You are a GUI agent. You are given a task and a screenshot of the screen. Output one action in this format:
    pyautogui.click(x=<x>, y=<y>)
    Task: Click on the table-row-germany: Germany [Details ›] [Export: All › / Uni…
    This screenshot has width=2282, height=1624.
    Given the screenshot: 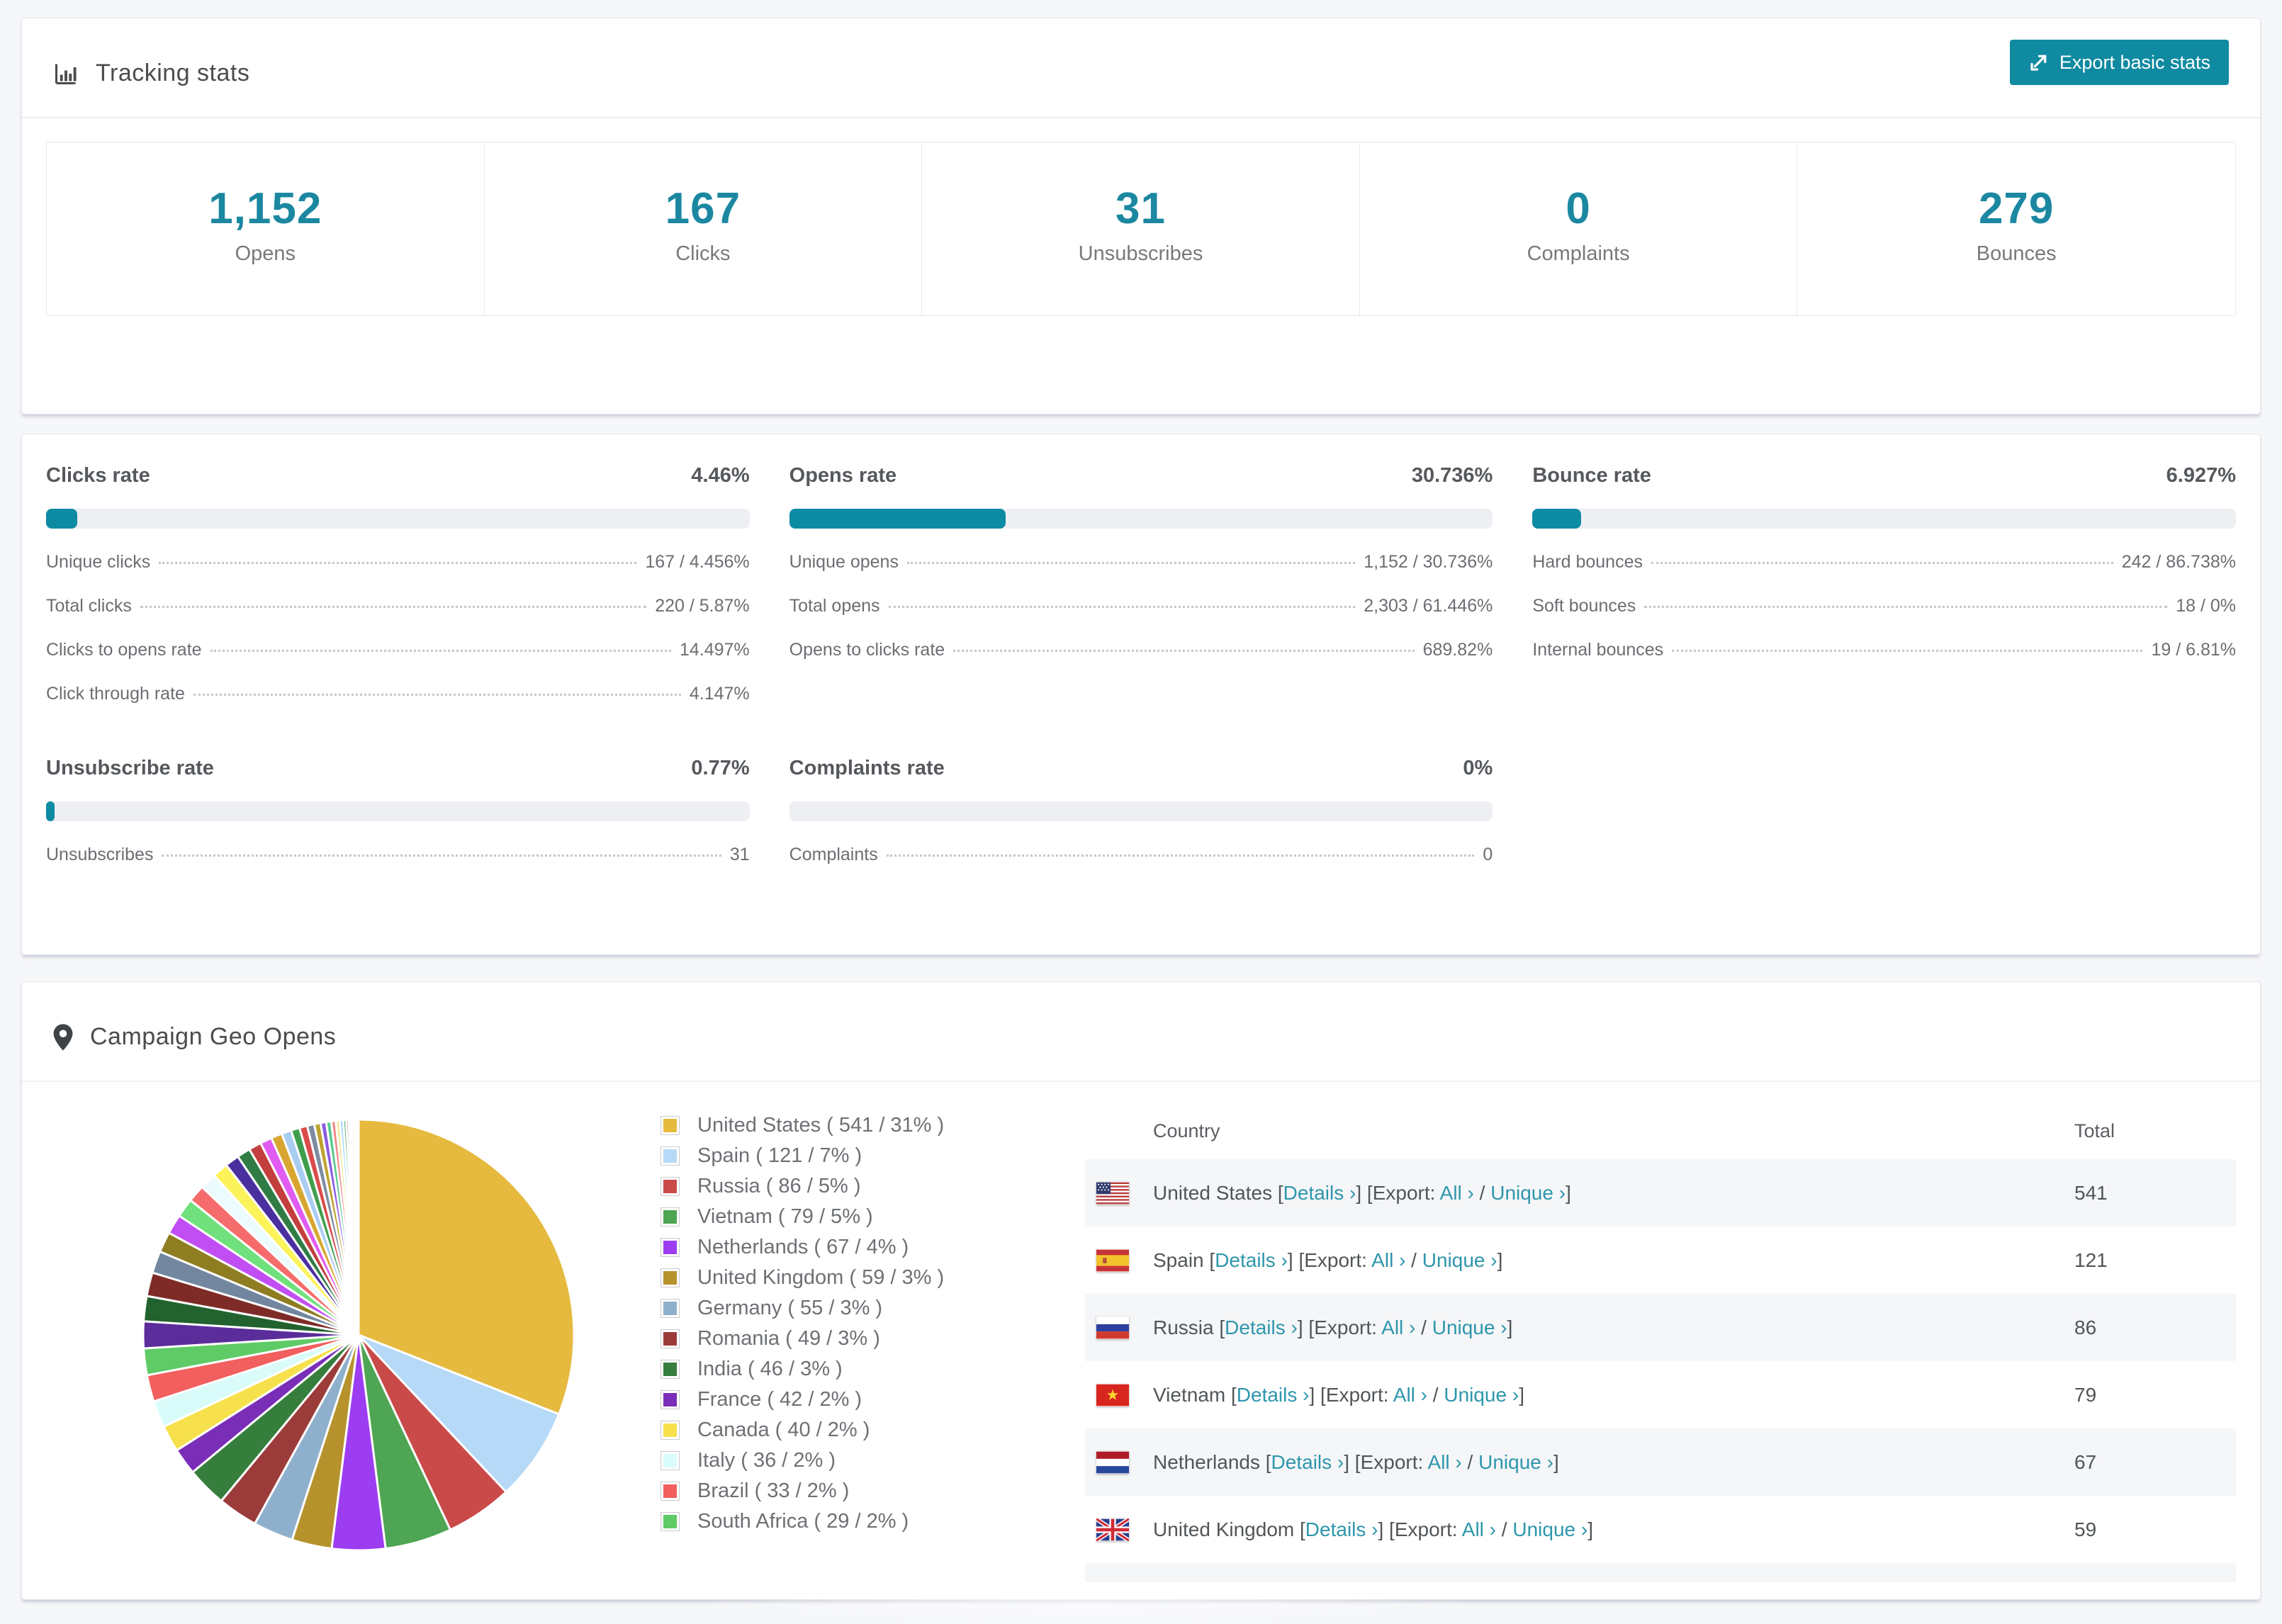 What is the action you would take?
    pyautogui.click(x=1661, y=1573)
    